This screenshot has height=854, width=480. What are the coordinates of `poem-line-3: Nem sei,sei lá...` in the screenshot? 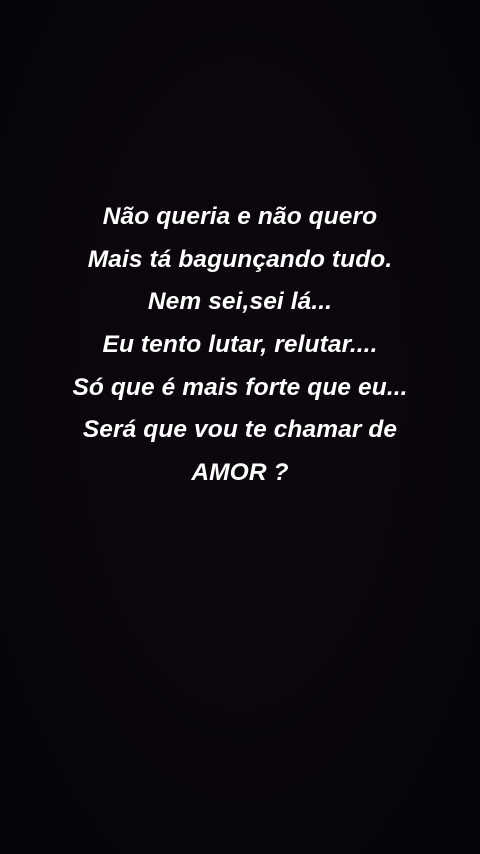 It's located at (240, 302).